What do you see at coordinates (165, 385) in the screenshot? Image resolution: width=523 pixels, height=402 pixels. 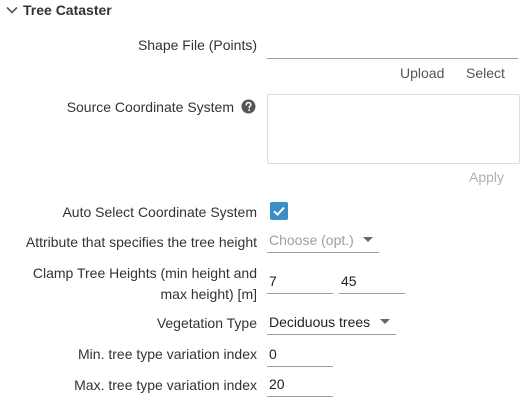 I see `max-variation-label: Max. tree type variation index` at bounding box center [165, 385].